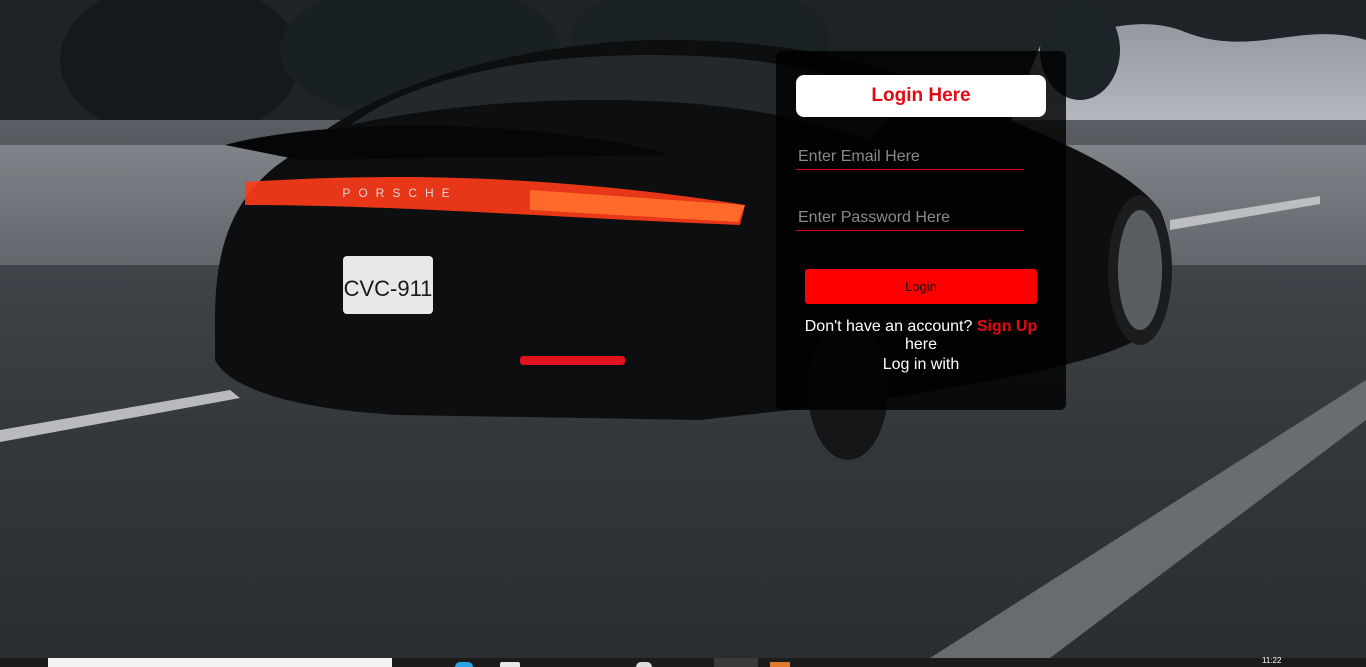 This screenshot has height=667, width=1366. I want to click on license-plate-text: CVC-911, so click(388, 288).